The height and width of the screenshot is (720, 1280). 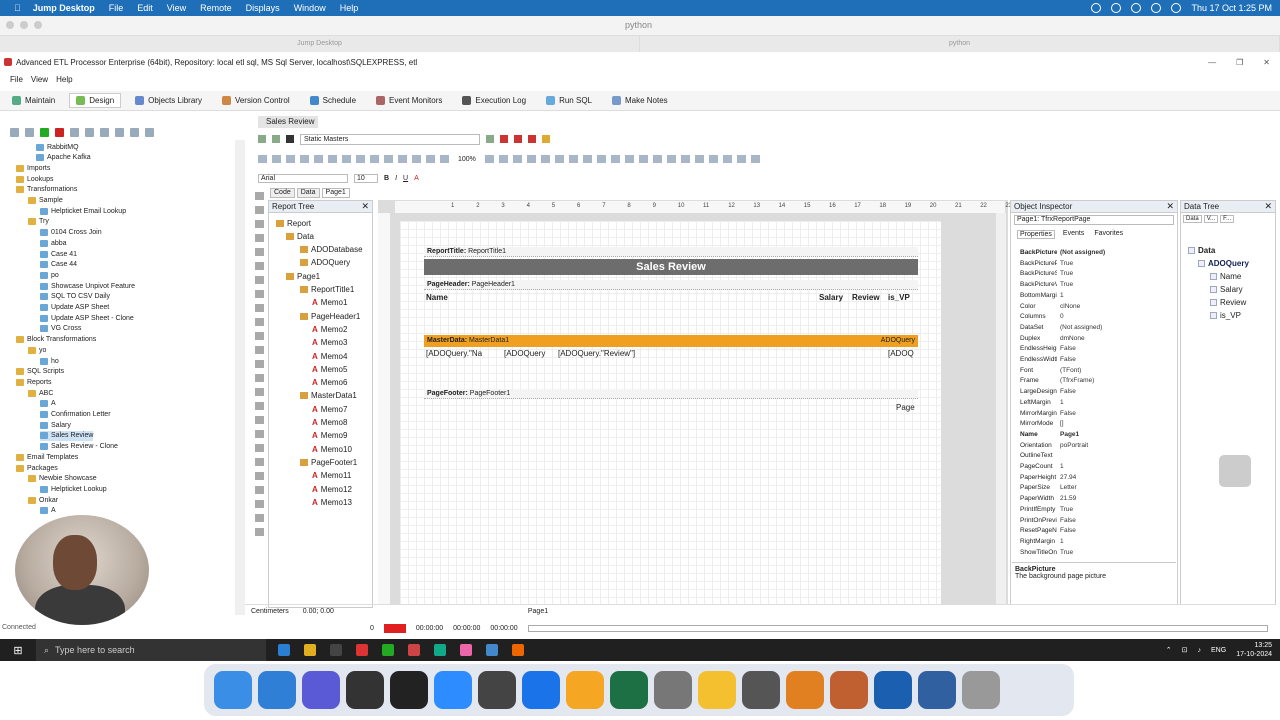 What do you see at coordinates (524, 353) in the screenshot?
I see `master-salary-memo: [ADOQuery` at bounding box center [524, 353].